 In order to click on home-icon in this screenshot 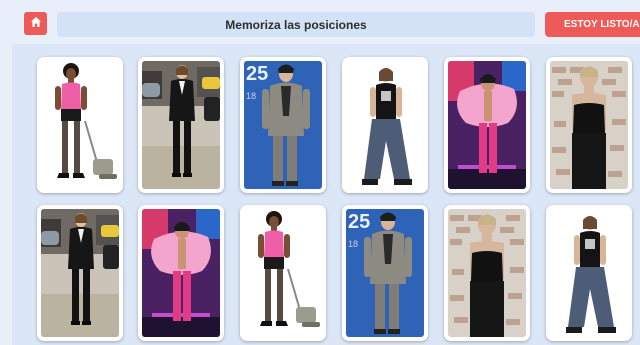, I will do `click(36, 24)`.